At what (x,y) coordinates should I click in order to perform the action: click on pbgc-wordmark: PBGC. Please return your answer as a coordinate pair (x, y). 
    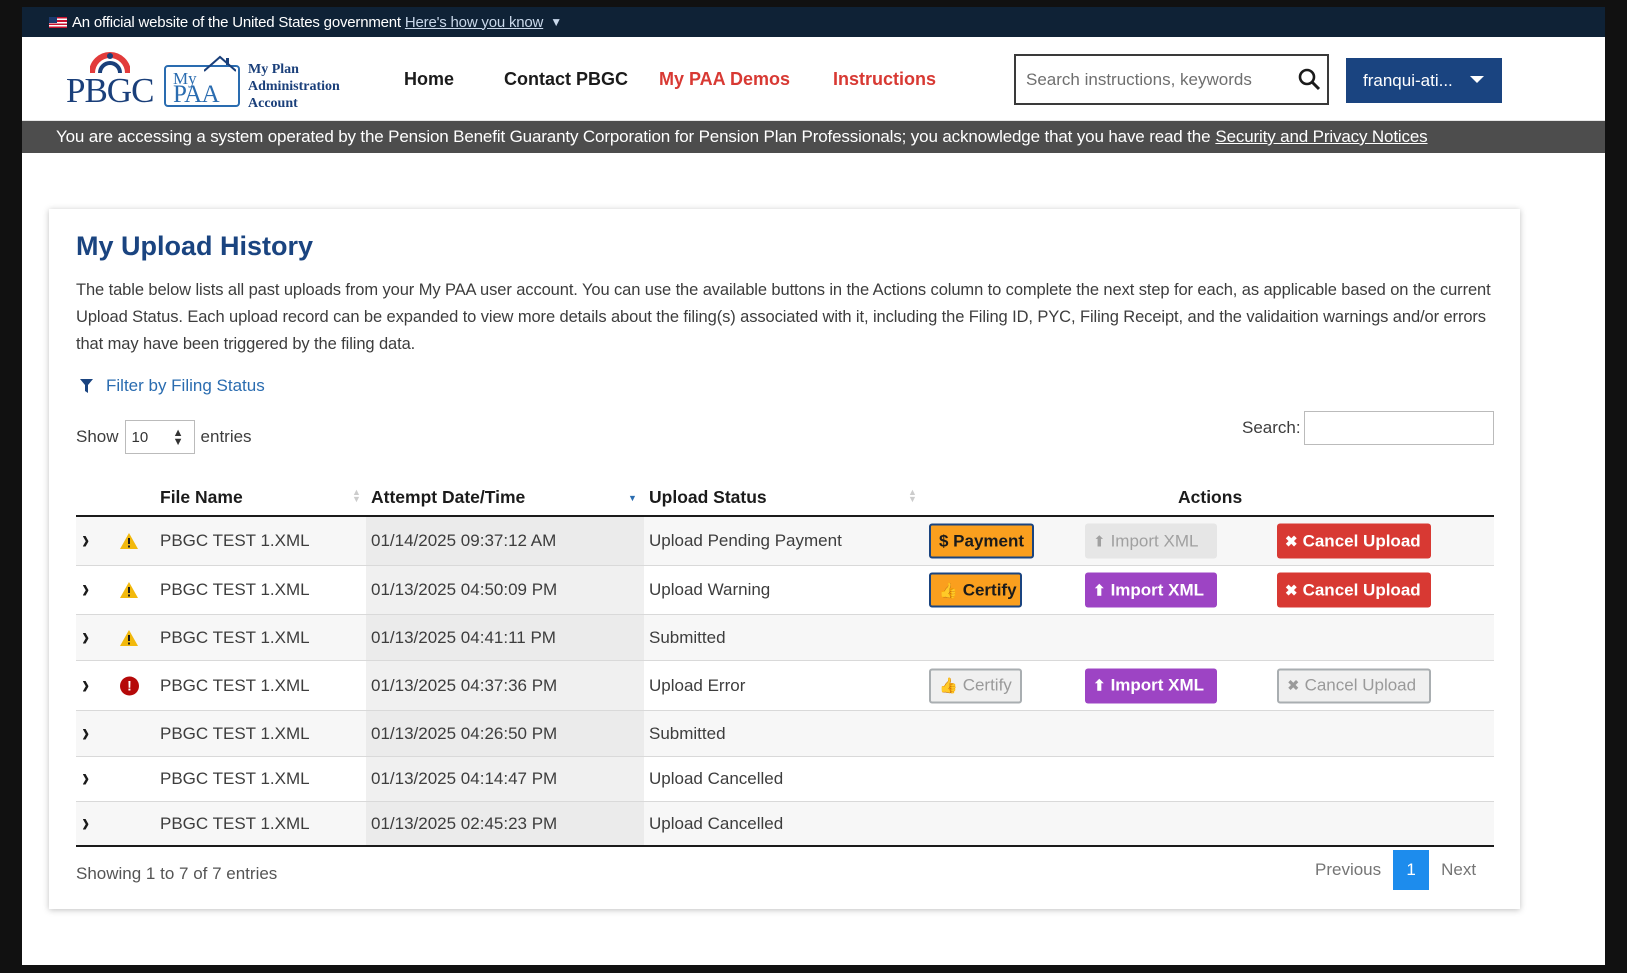
    Looking at the image, I should click on (110, 90).